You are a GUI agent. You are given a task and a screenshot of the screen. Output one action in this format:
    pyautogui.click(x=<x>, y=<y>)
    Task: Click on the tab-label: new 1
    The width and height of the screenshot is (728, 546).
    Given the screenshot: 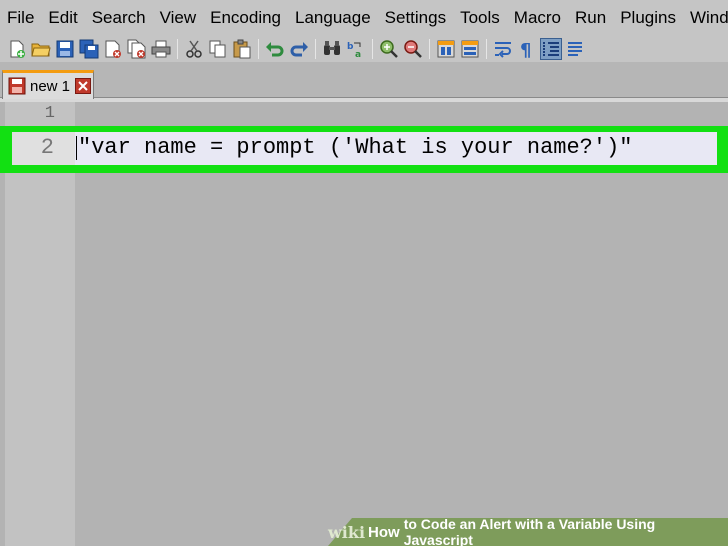 What is the action you would take?
    pyautogui.click(x=50, y=86)
    